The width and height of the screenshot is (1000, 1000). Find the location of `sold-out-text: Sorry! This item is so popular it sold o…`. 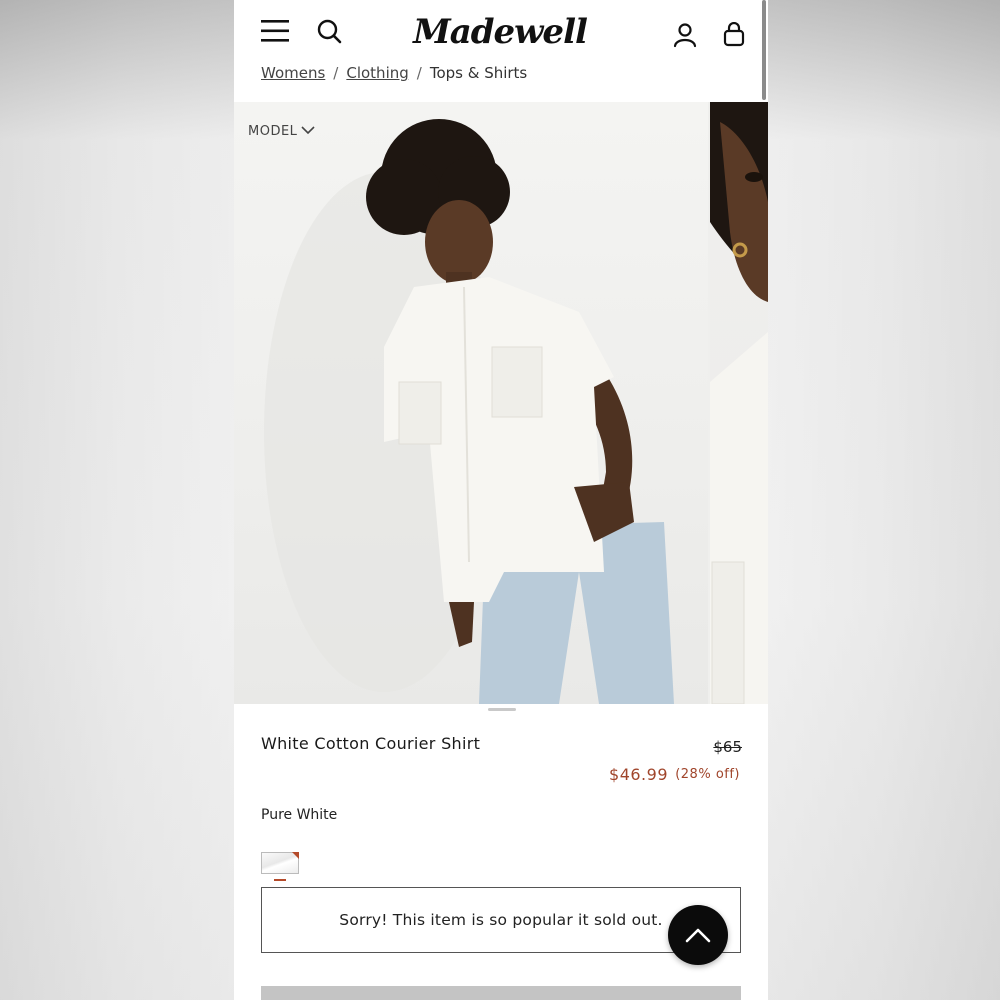

sold-out-text: Sorry! This item is so popular it sold o… is located at coordinates (501, 920).